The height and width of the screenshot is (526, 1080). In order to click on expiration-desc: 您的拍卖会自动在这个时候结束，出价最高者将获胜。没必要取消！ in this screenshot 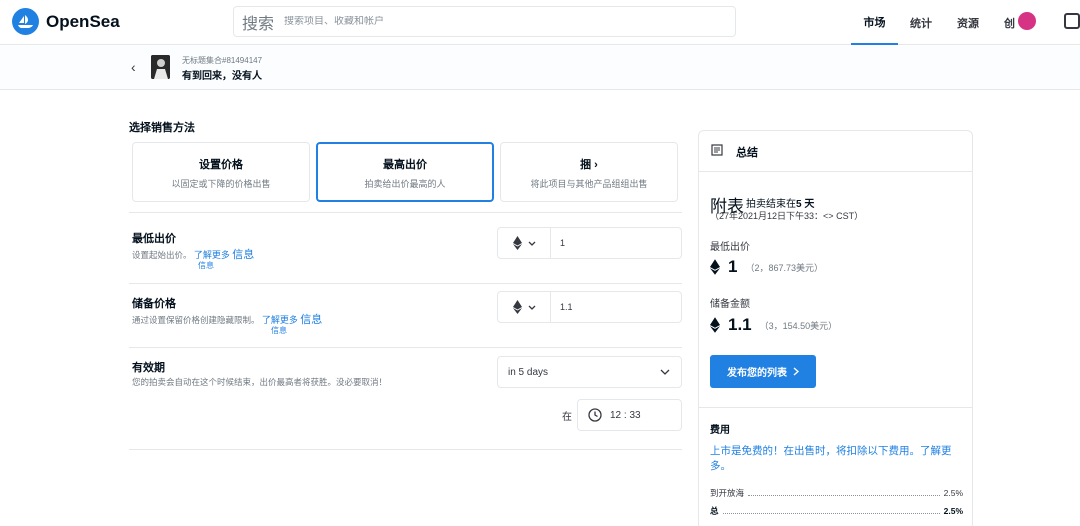, I will do `click(260, 382)`.